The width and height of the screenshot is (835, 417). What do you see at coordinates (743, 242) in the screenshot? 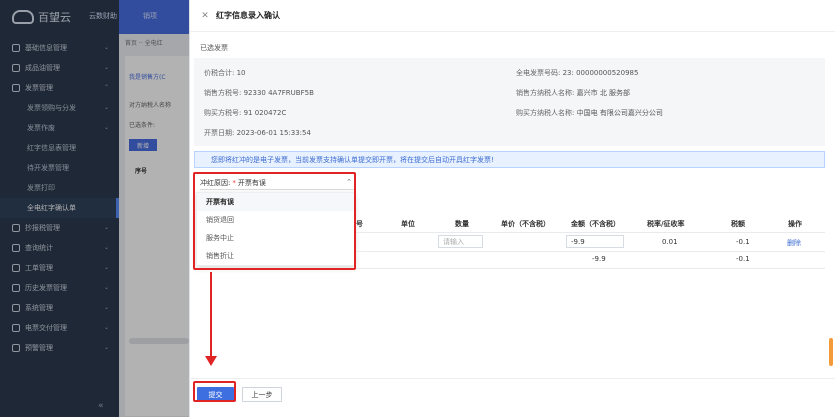
I see `tax-cell: -0.1` at bounding box center [743, 242].